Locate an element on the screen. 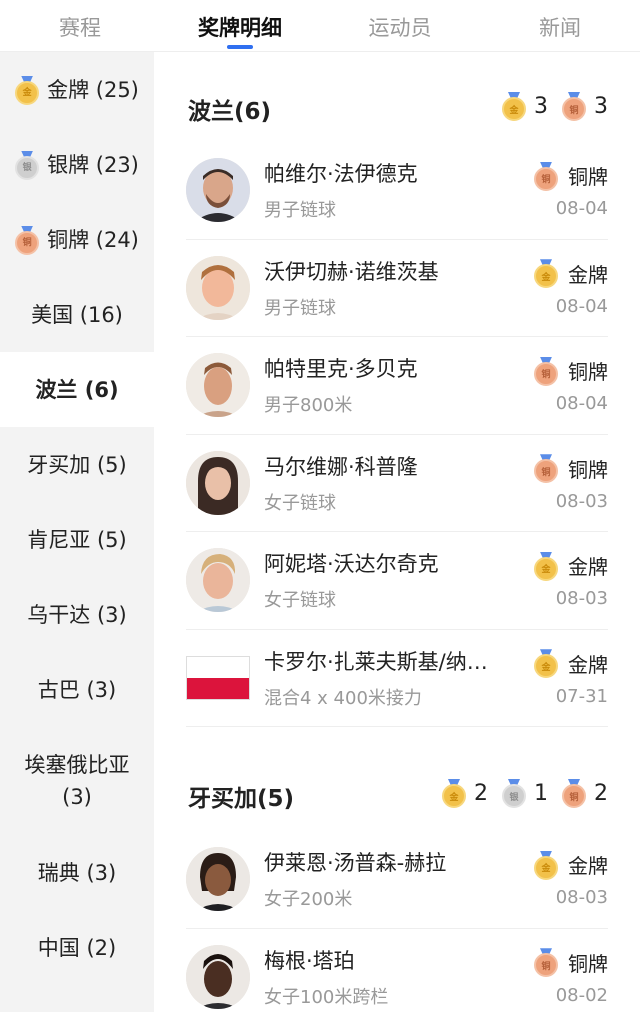 The height and width of the screenshot is (1012, 640). medal-counts: 金 3 铜 3 is located at coordinates (548, 106).